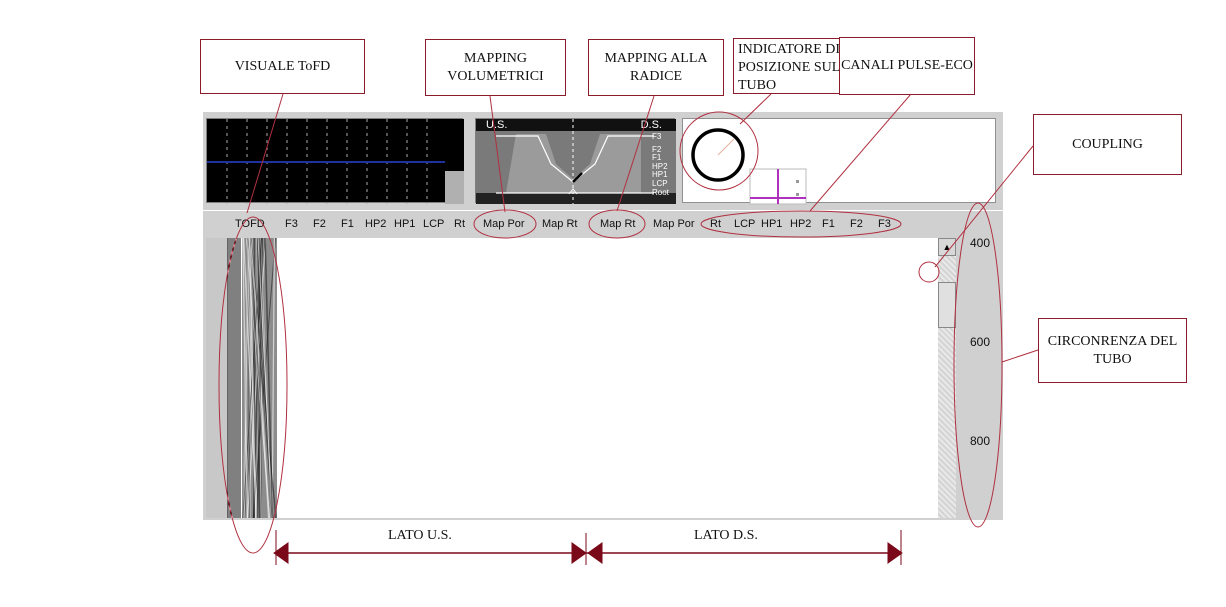 The height and width of the screenshot is (607, 1226). Describe the element at coordinates (856, 224) in the screenshot. I see `header-ds-f2: F2` at that location.